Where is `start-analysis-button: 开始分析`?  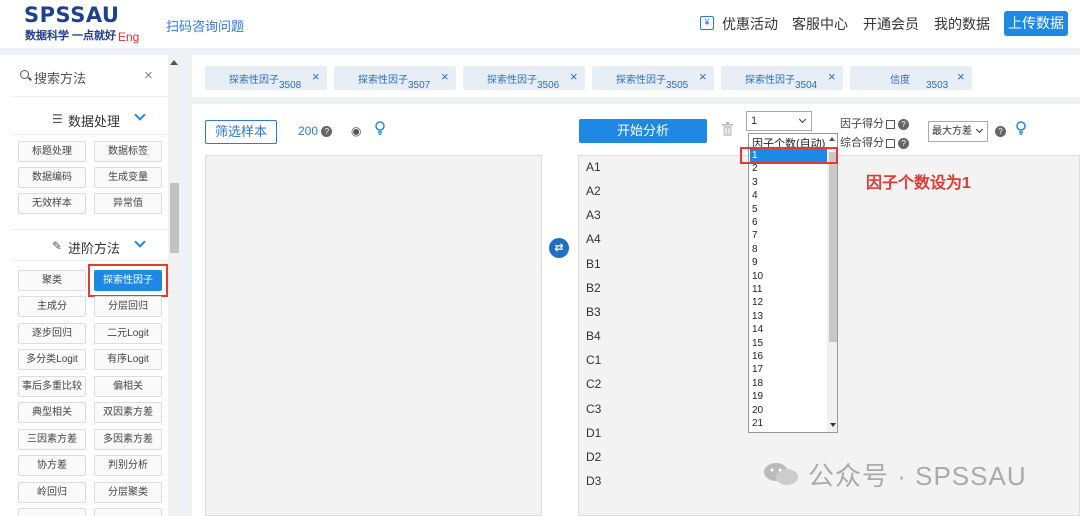
start-analysis-button: 开始分析 is located at coordinates (643, 131).